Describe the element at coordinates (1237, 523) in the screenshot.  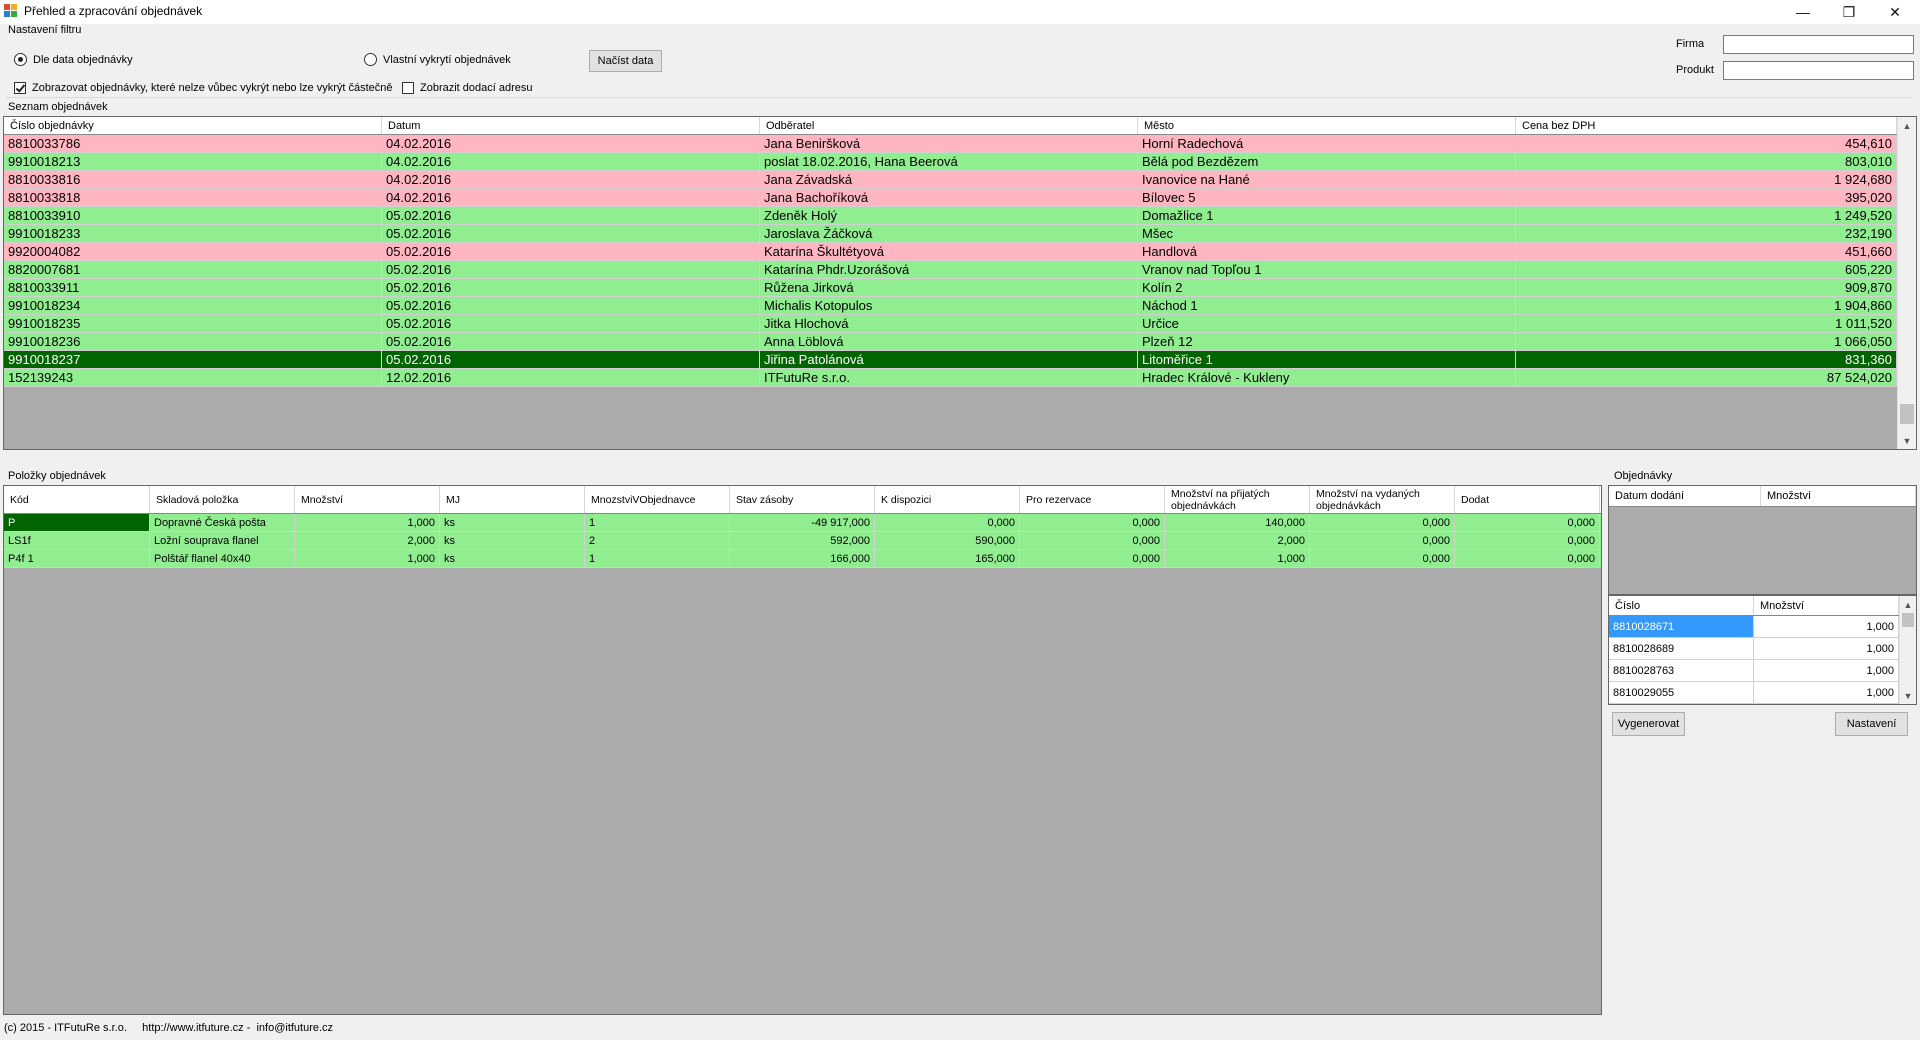
I see `table-cell: 140,000` at that location.